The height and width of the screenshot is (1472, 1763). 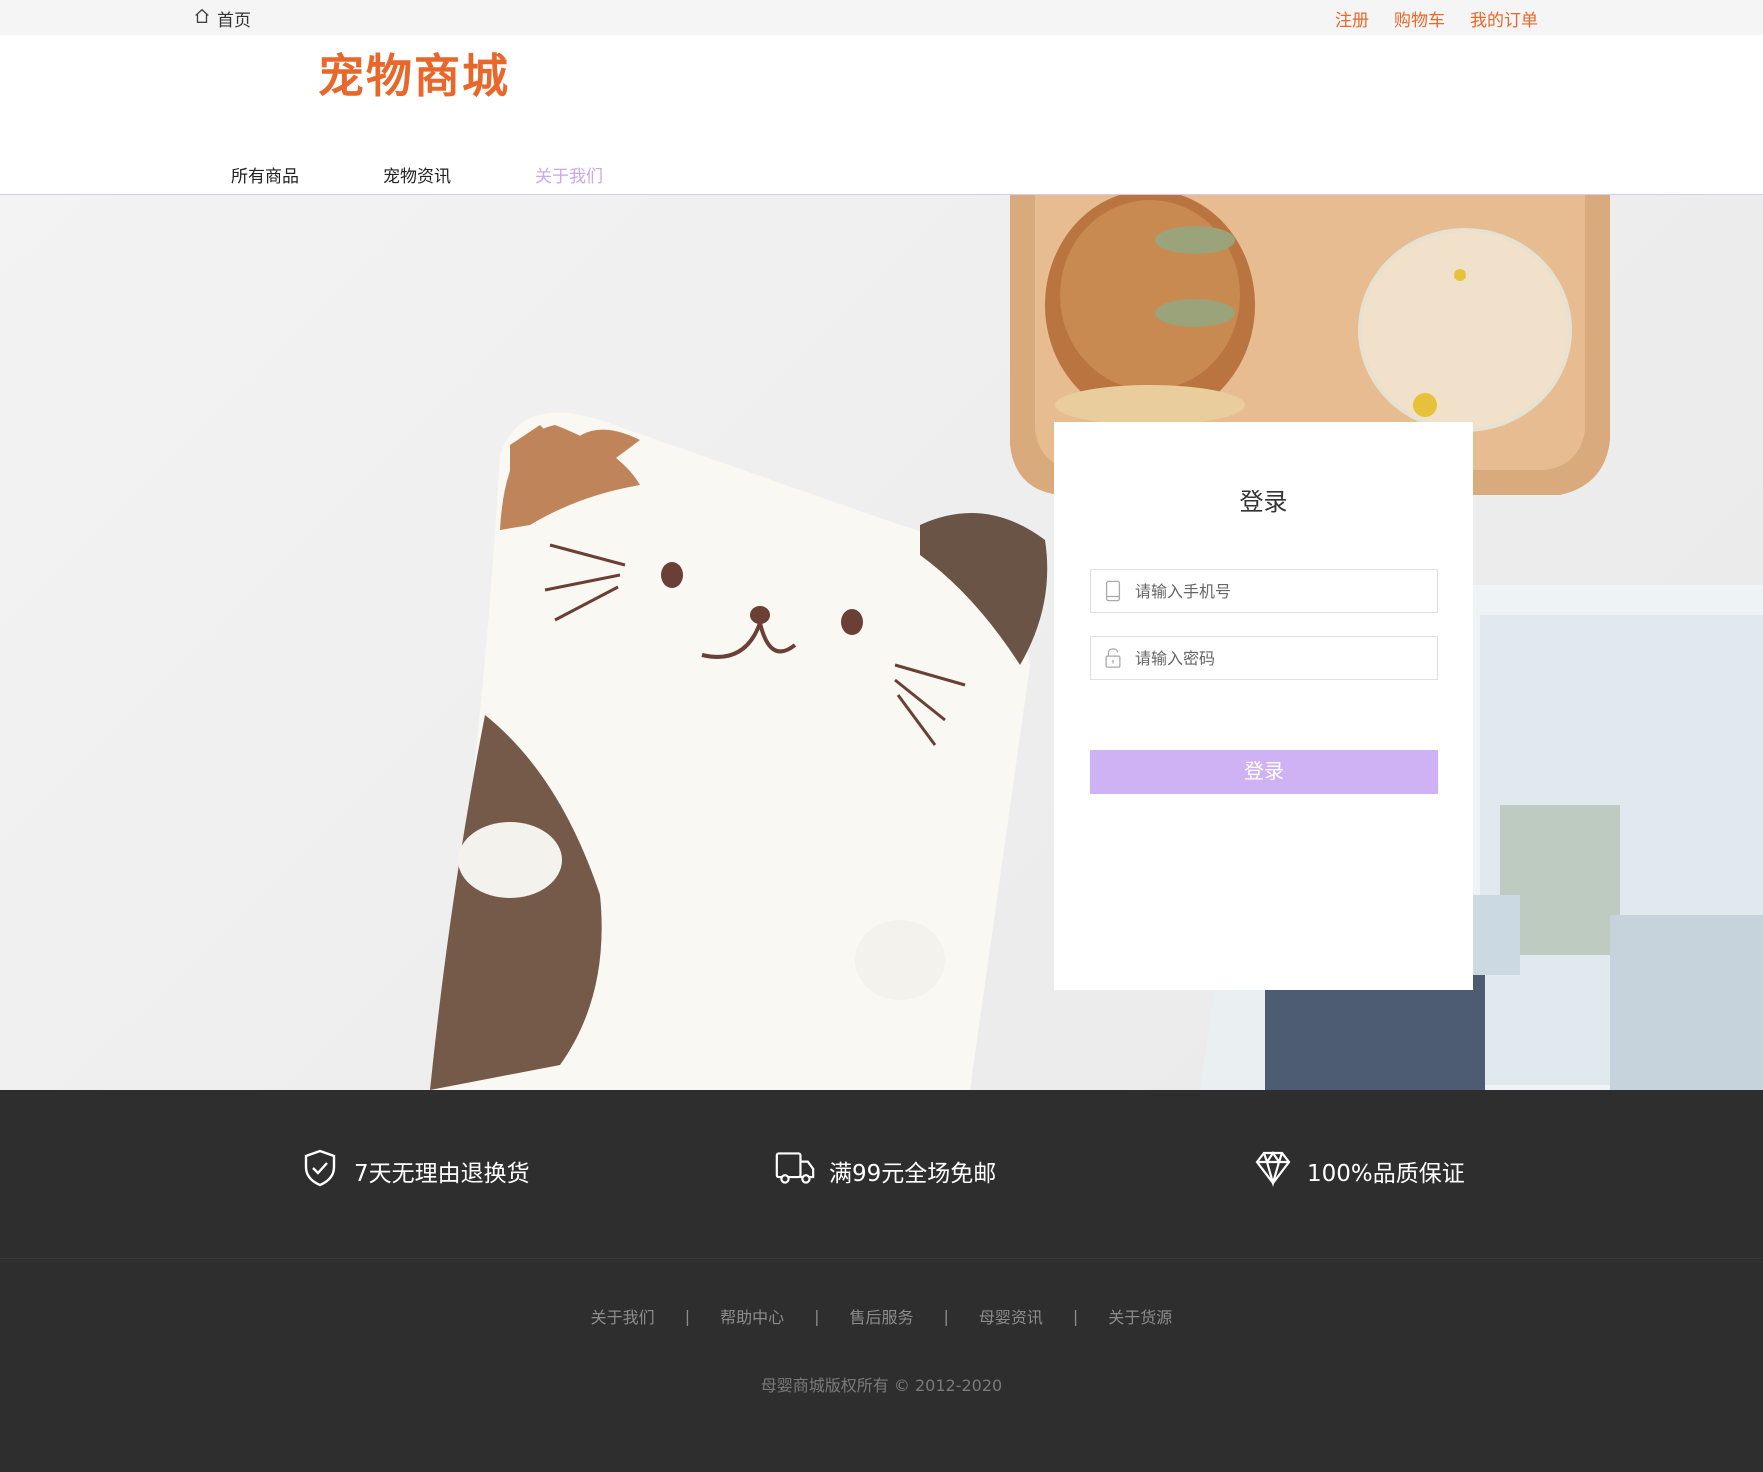 I want to click on feature-free-shipping: 满99元全场免邮, so click(x=885, y=1171).